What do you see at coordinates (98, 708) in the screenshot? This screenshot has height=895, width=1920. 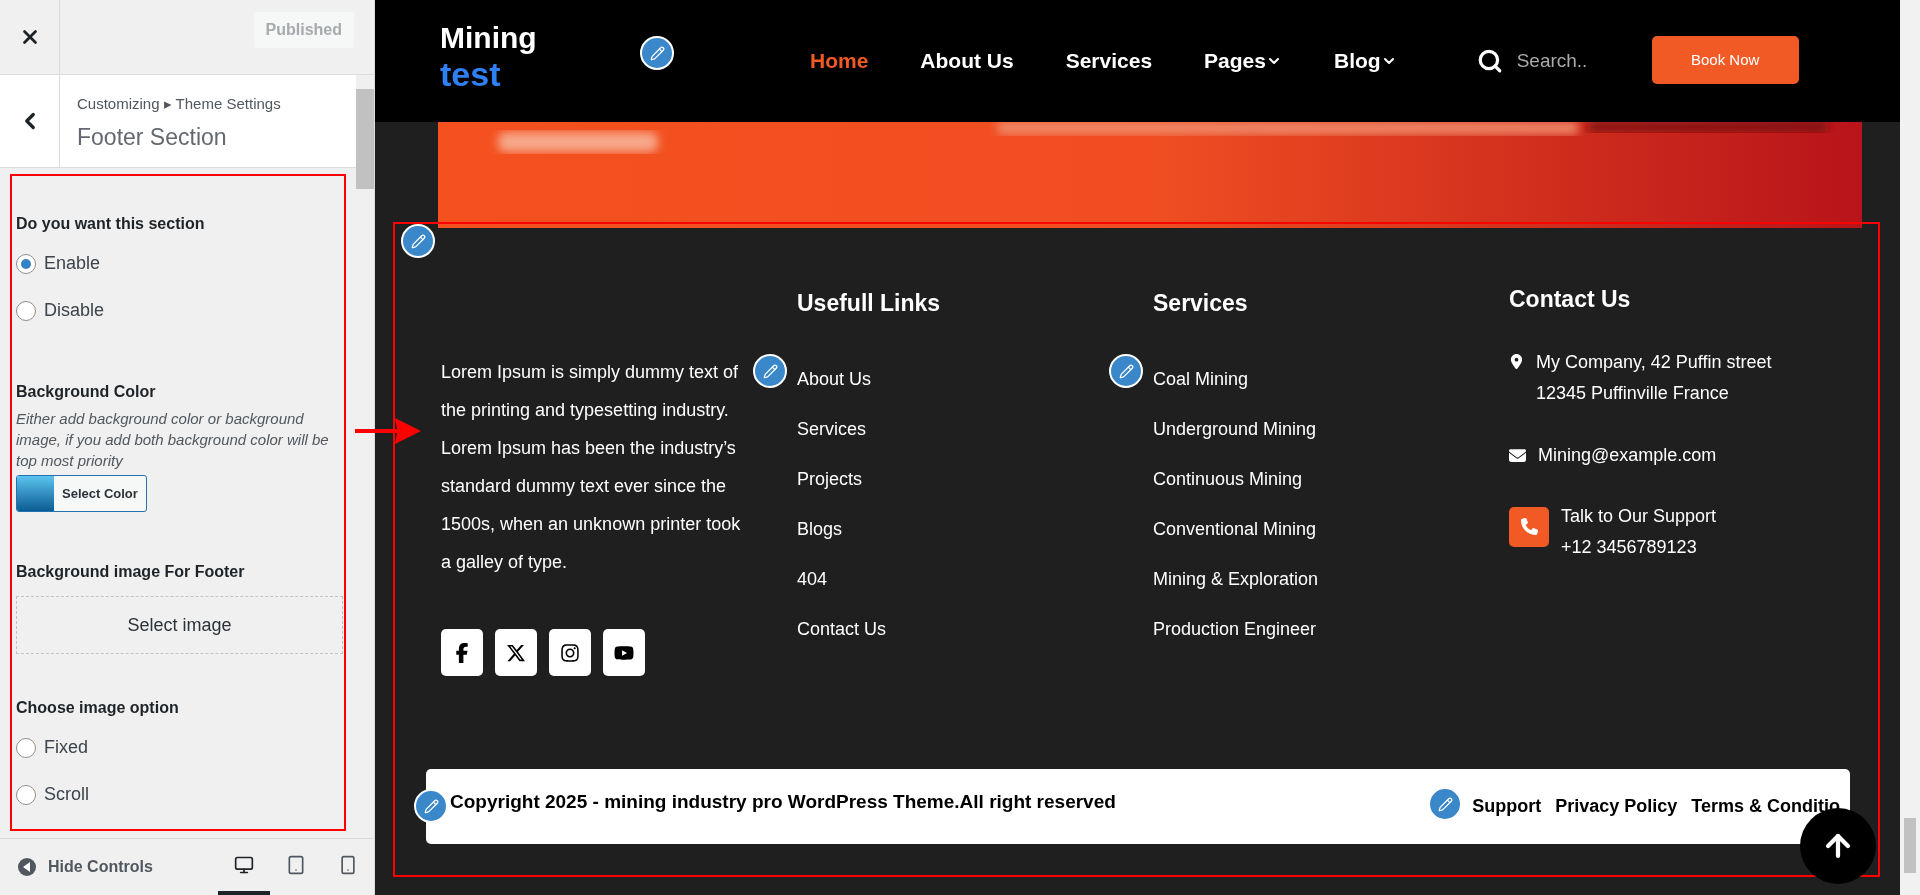 I see `control-label: Choose image option` at bounding box center [98, 708].